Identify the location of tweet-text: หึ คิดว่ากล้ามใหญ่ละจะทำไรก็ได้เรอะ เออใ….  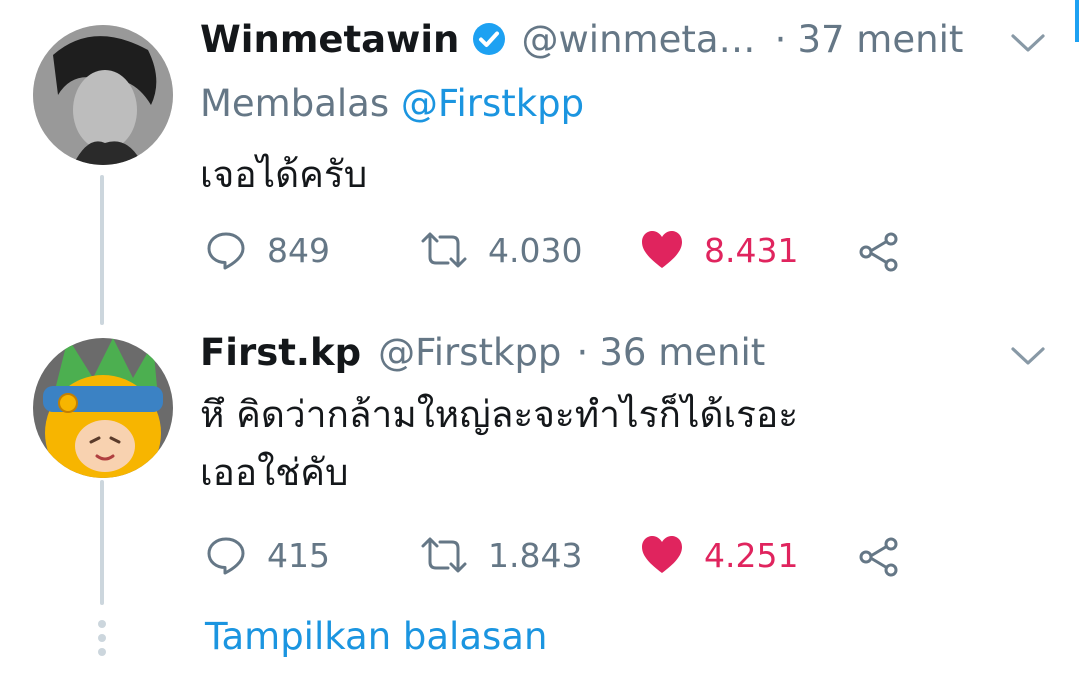
(499, 444).